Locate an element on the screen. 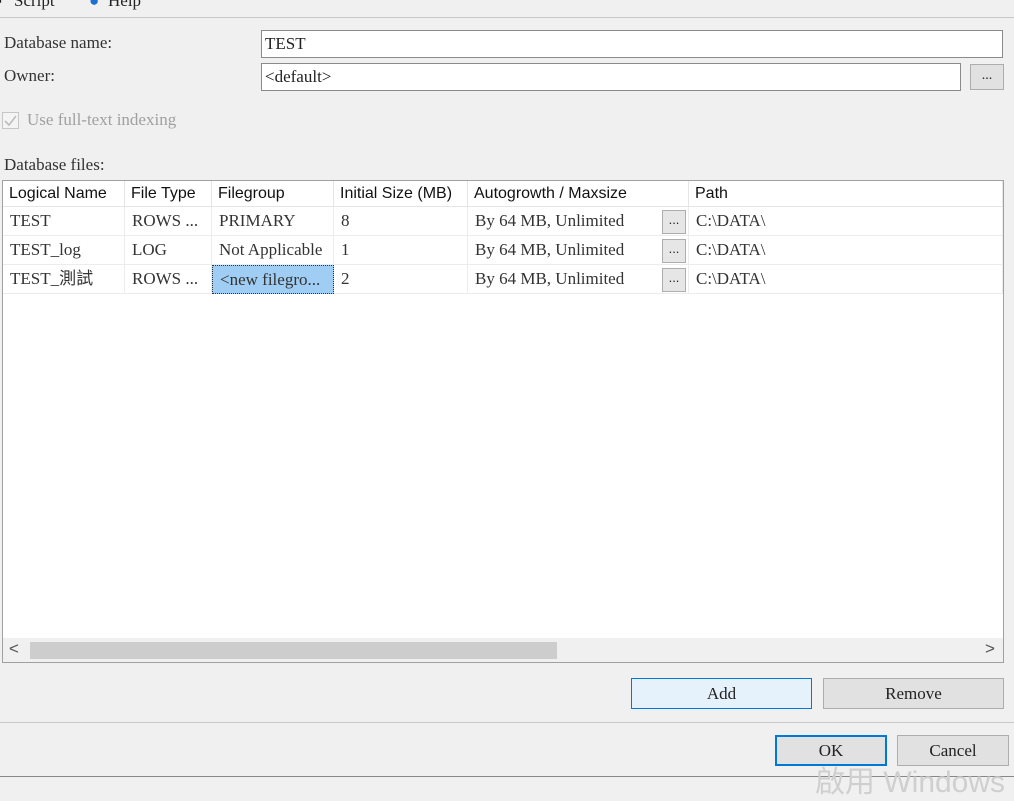  add-button: Add is located at coordinates (721, 693).